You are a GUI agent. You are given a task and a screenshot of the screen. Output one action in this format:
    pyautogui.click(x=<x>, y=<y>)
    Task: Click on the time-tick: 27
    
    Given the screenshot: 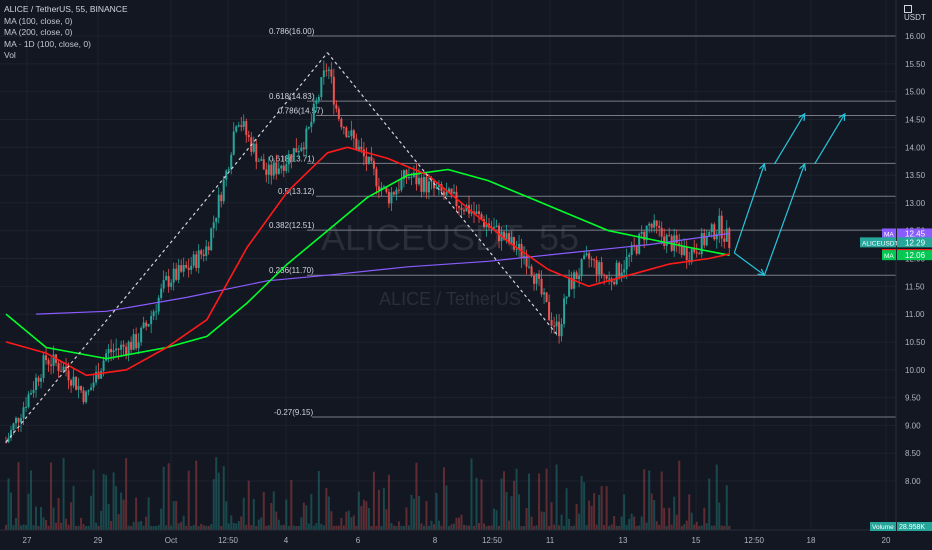 What is the action you would take?
    pyautogui.click(x=27, y=540)
    